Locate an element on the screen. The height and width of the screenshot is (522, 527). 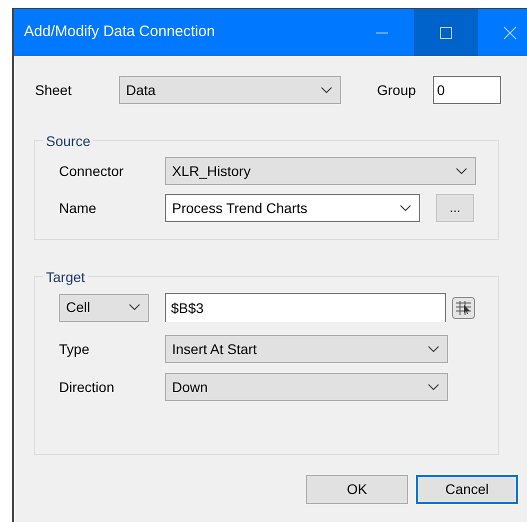
maximize-button is located at coordinates (446, 32).